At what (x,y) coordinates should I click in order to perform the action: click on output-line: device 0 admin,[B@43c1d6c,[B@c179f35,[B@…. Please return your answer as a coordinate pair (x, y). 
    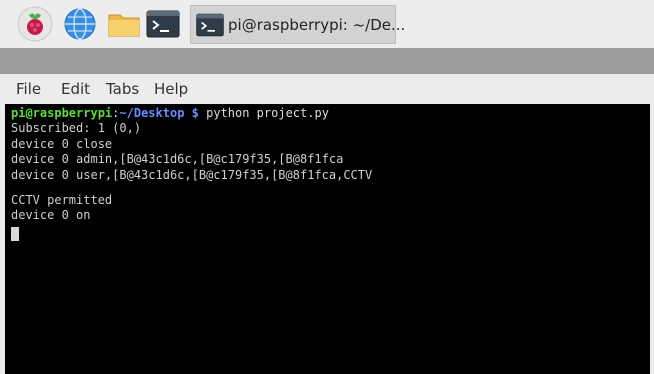
    Looking at the image, I should click on (177, 159).